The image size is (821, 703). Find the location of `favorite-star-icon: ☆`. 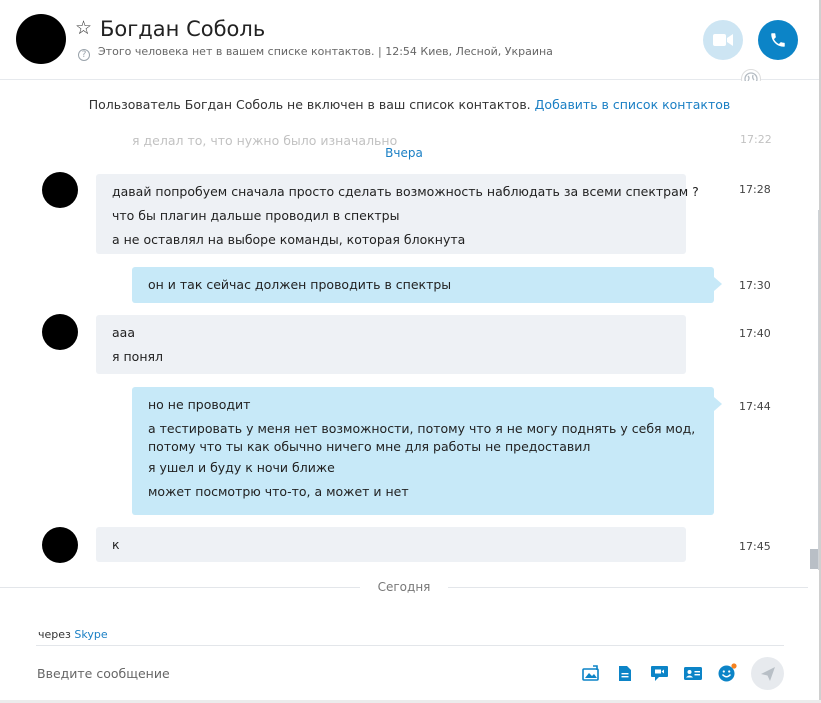

favorite-star-icon: ☆ is located at coordinates (83, 28).